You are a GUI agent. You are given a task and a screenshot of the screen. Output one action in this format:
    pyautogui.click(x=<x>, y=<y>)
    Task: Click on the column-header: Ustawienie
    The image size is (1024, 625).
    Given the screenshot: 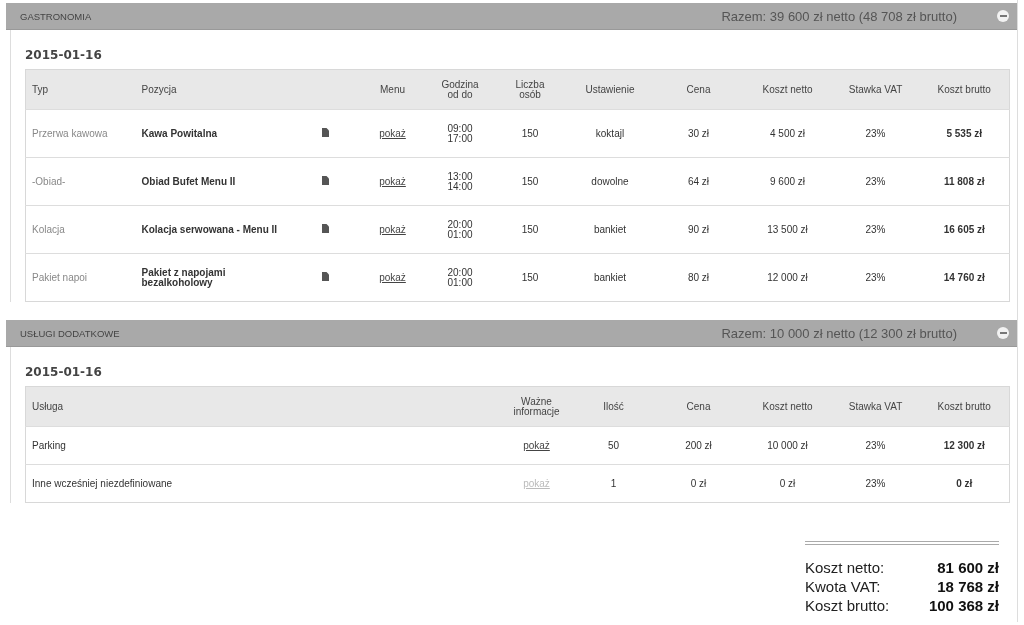 What is the action you would take?
    pyautogui.click(x=610, y=89)
    